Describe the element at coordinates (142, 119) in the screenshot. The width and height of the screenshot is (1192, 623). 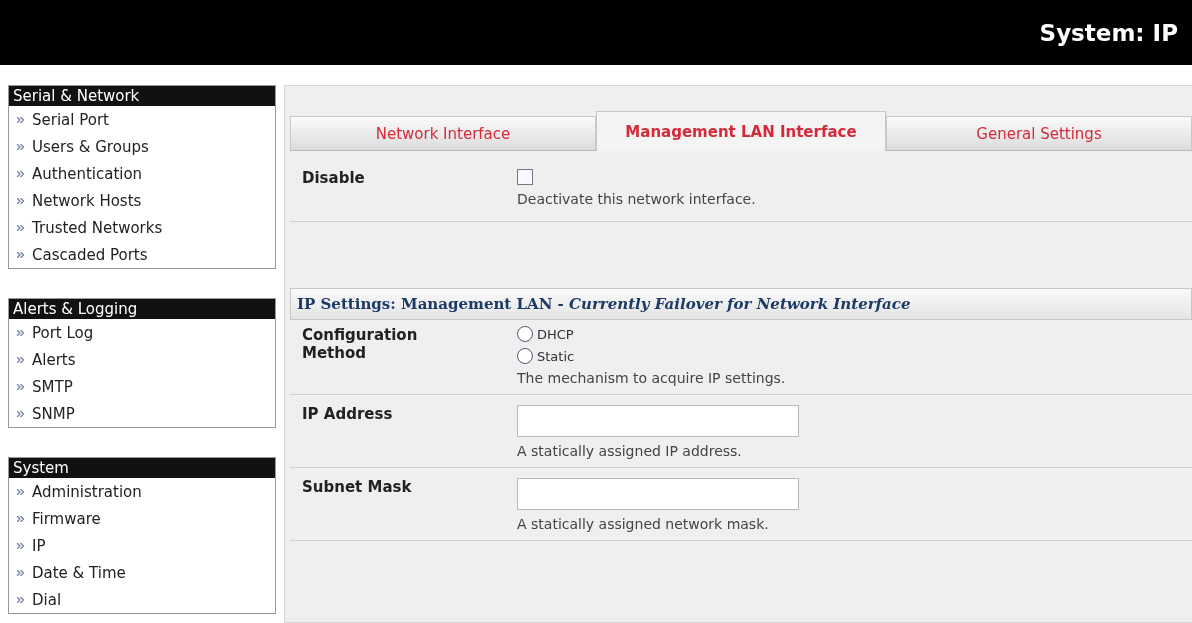
I see `nav-link: Serial Port` at that location.